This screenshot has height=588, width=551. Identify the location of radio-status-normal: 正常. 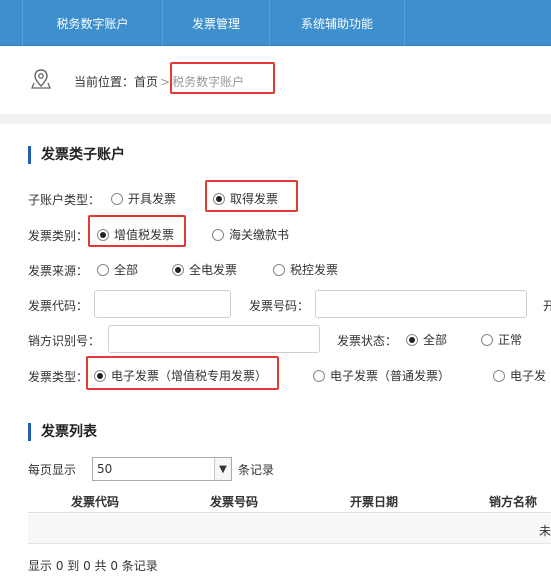
(501, 339).